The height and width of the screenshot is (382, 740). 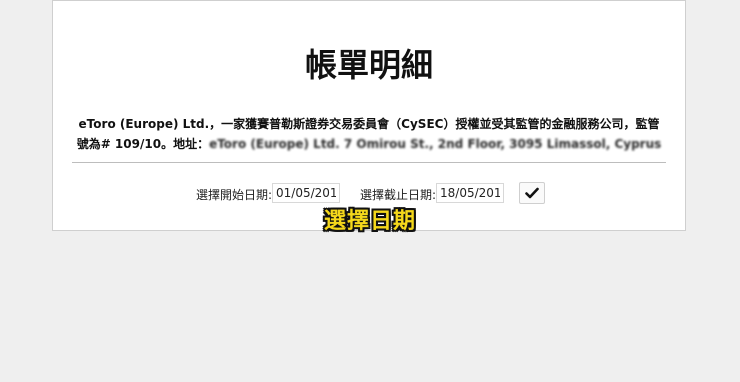 I want to click on confirm-date-button, so click(x=532, y=193).